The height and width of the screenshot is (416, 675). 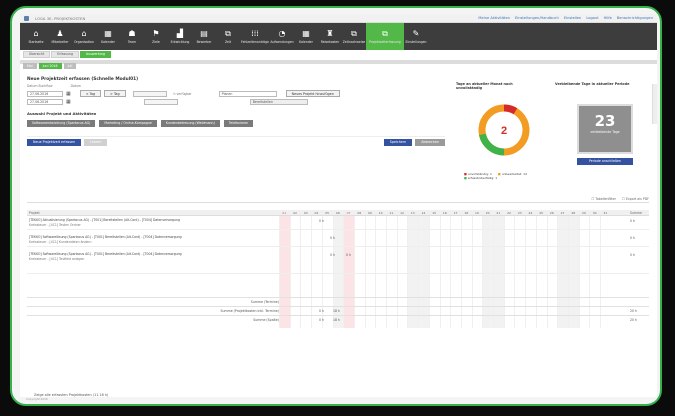 I want to click on toolbar-label: Reisekosten, so click(x=330, y=41).